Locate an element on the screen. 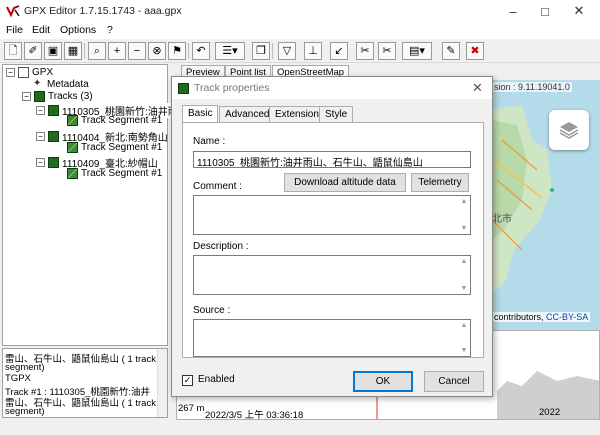 Image resolution: width=600 pixels, height=435 pixels. tab-style: Style is located at coordinates (336, 114).